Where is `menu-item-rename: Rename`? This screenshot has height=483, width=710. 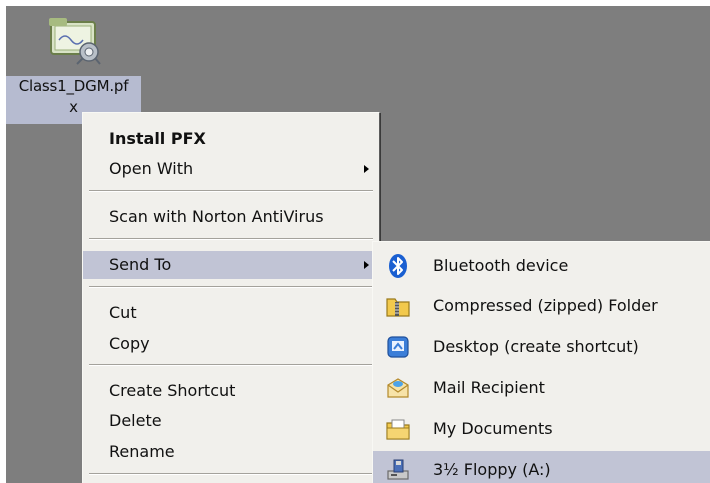
menu-item-rename: Rename is located at coordinates (231, 452).